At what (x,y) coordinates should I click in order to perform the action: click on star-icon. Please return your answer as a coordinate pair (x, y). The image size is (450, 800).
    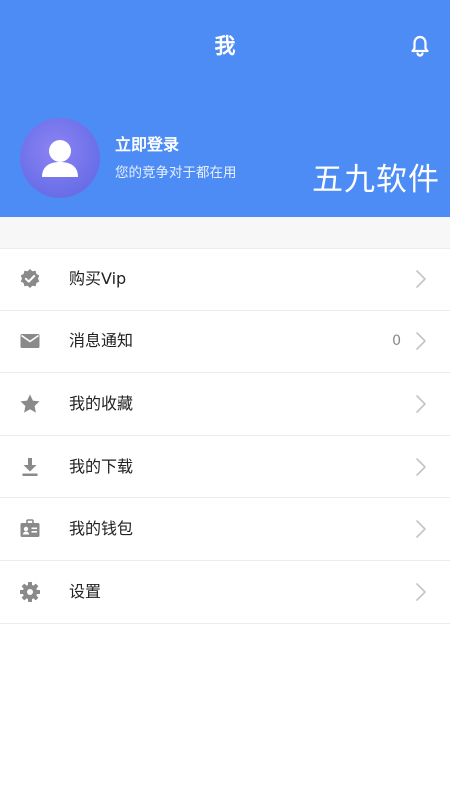
    Looking at the image, I should click on (30, 404).